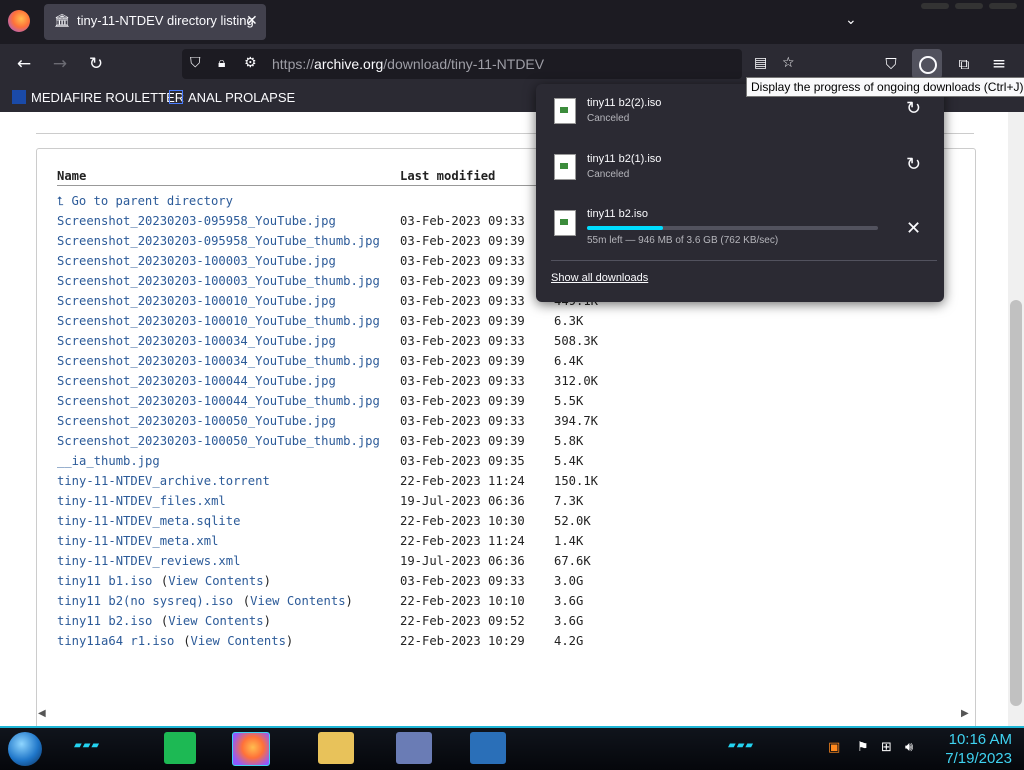 The image size is (1024, 770). What do you see at coordinates (196, 421) in the screenshot?
I see `file-link: Screenshot_20230203-100050_YouTube.jpg` at bounding box center [196, 421].